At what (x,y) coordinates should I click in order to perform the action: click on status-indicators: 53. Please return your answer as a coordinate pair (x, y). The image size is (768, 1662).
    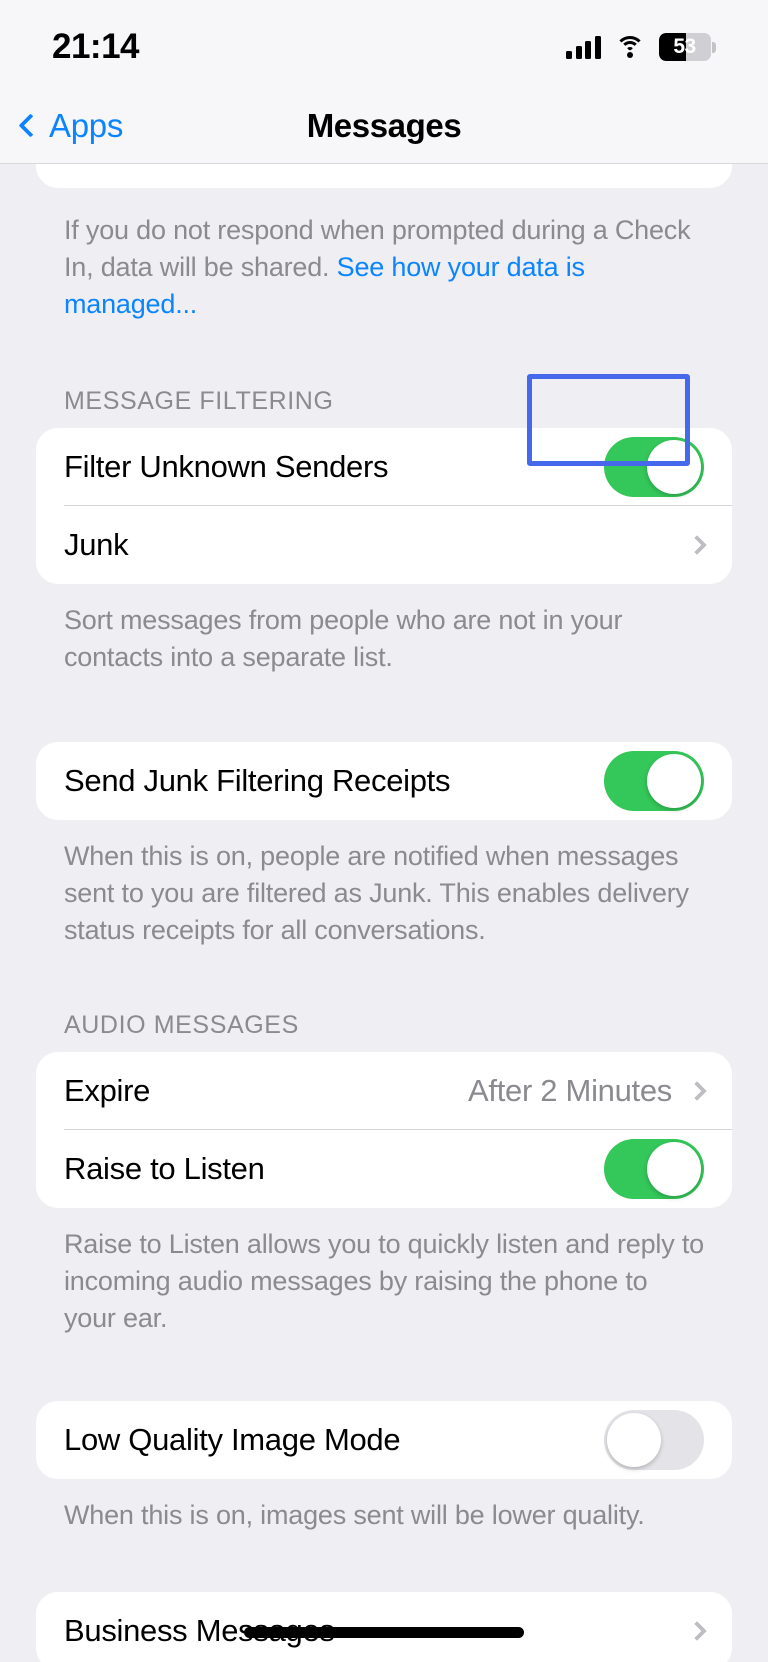
    Looking at the image, I should click on (641, 47).